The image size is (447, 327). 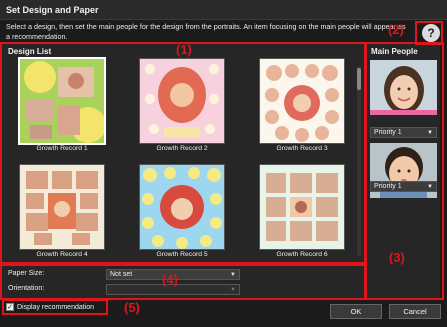 What do you see at coordinates (184, 49) in the screenshot?
I see `callout-number-1: (1)` at bounding box center [184, 49].